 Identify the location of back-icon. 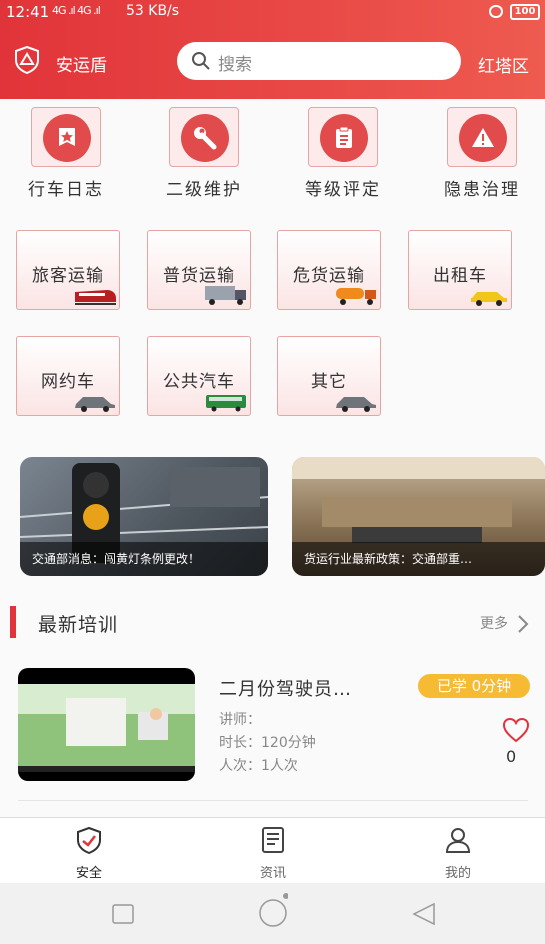
(424, 914).